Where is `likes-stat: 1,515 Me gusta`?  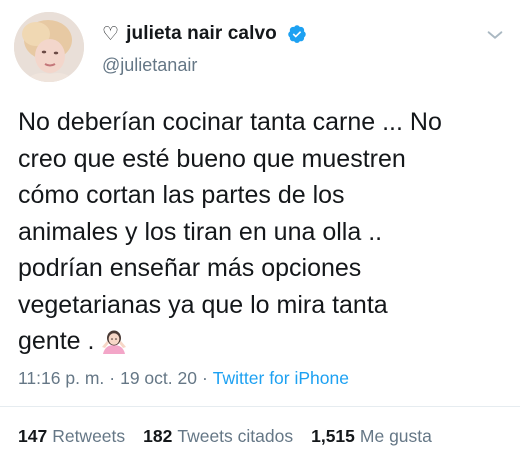 likes-stat: 1,515 Me gusta is located at coordinates (371, 436).